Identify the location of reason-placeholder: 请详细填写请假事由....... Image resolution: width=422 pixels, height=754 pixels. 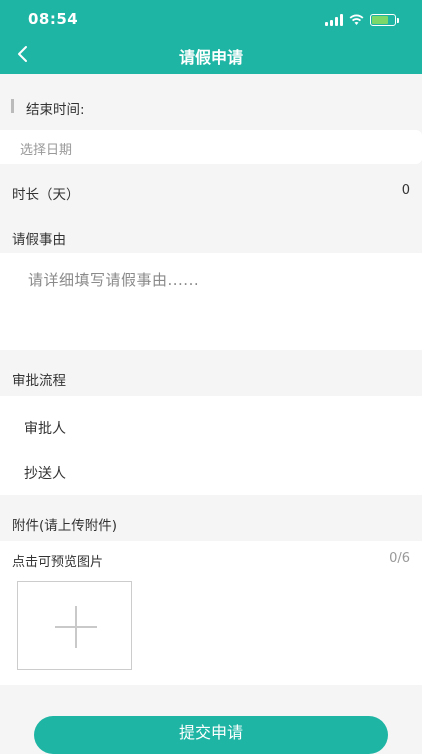
(114, 280).